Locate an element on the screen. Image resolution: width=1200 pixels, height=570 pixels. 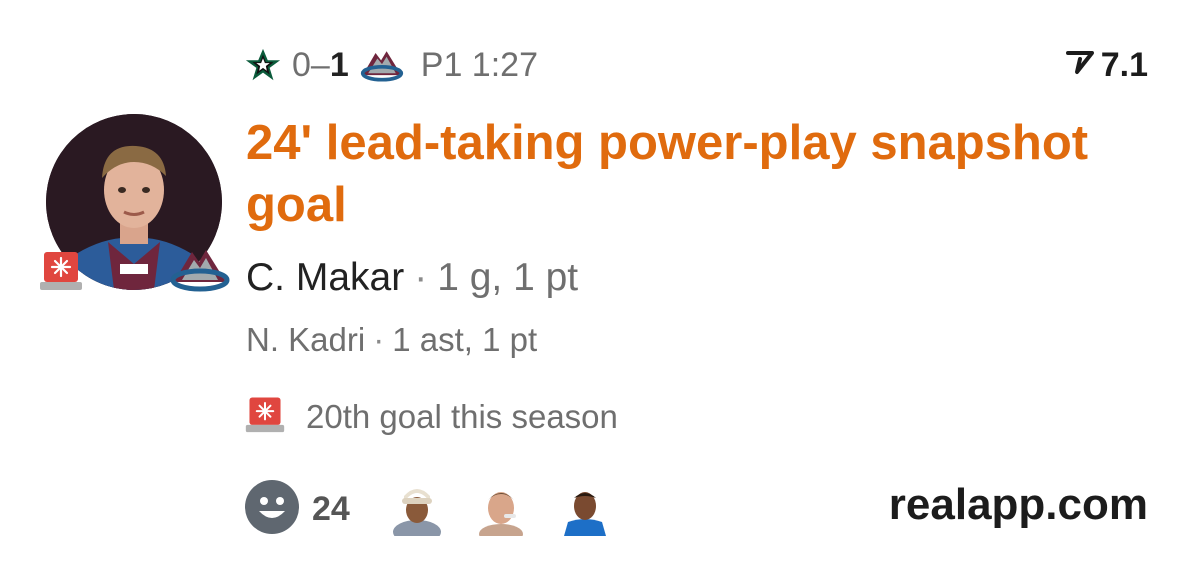
game-clock: P1 1:27 is located at coordinates (479, 64).